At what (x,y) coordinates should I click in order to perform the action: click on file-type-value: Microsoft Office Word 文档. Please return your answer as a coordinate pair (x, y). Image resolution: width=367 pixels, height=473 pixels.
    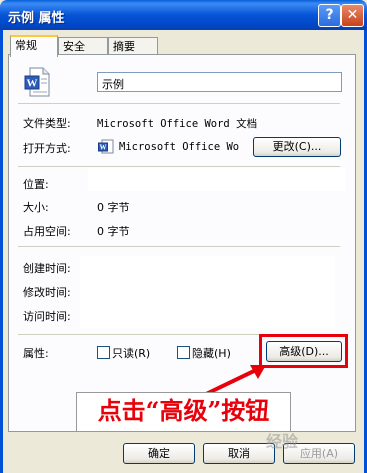
    Looking at the image, I should click on (177, 124).